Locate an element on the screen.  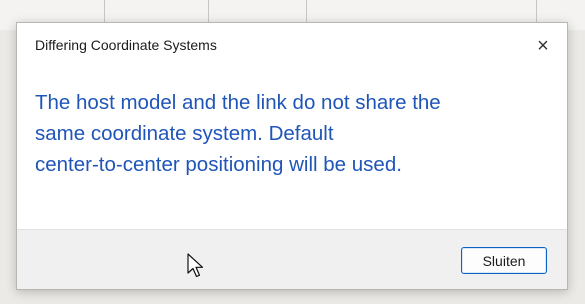
close-icon: × is located at coordinates (543, 46).